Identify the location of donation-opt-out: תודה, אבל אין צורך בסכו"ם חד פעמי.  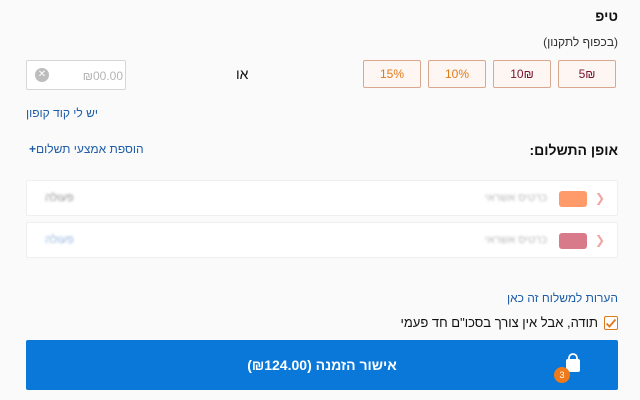
(509, 322).